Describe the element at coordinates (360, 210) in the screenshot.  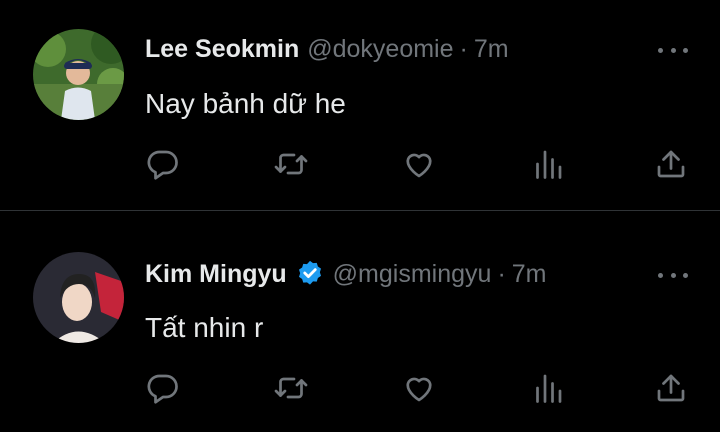
I see `tweet-divider` at that location.